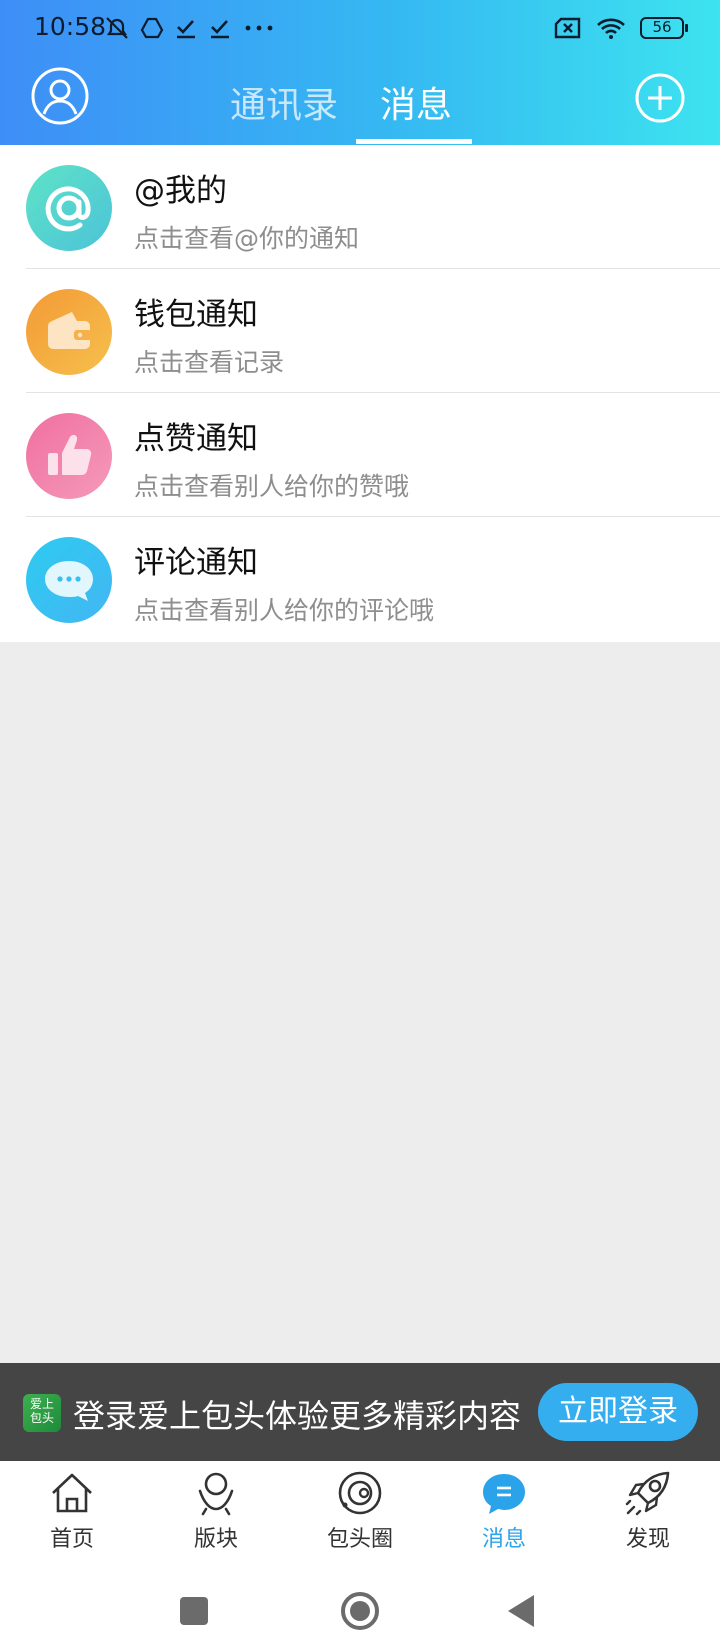 This screenshot has width=720, height=1650. I want to click on nav-baotou-circle: 包头圈, so click(360, 1513).